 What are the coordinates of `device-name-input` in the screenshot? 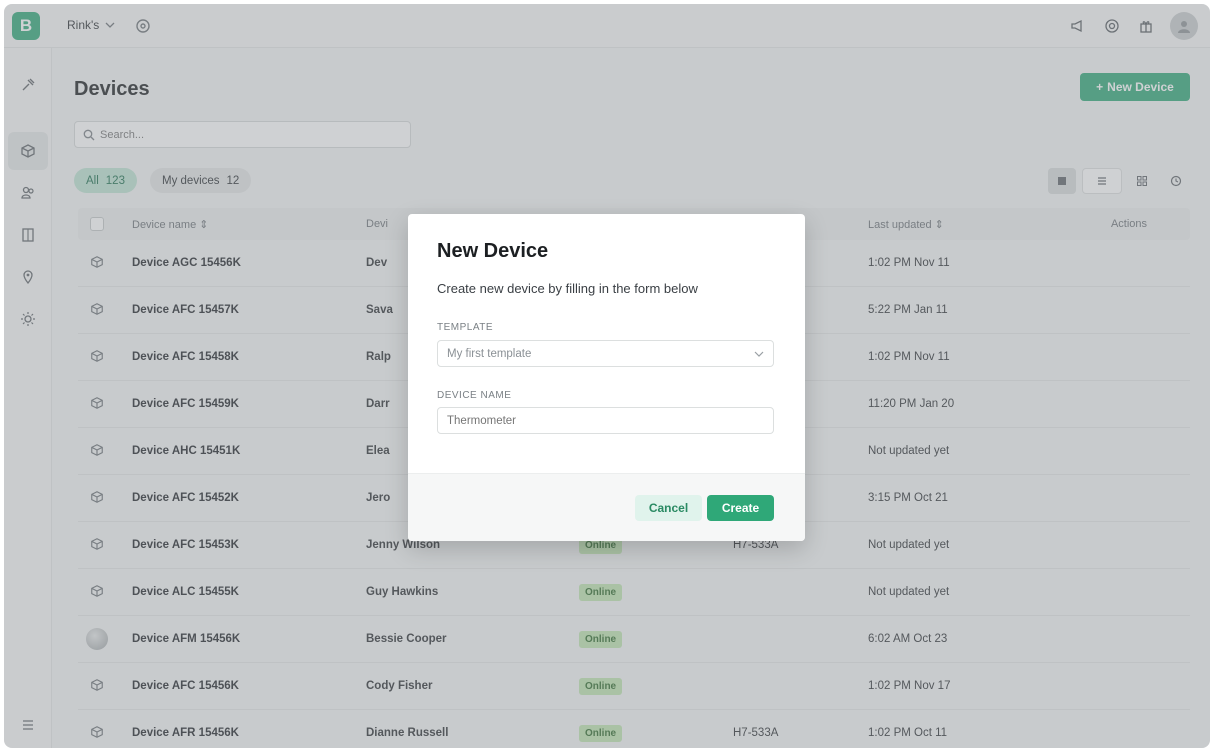 It's located at (597, 420).